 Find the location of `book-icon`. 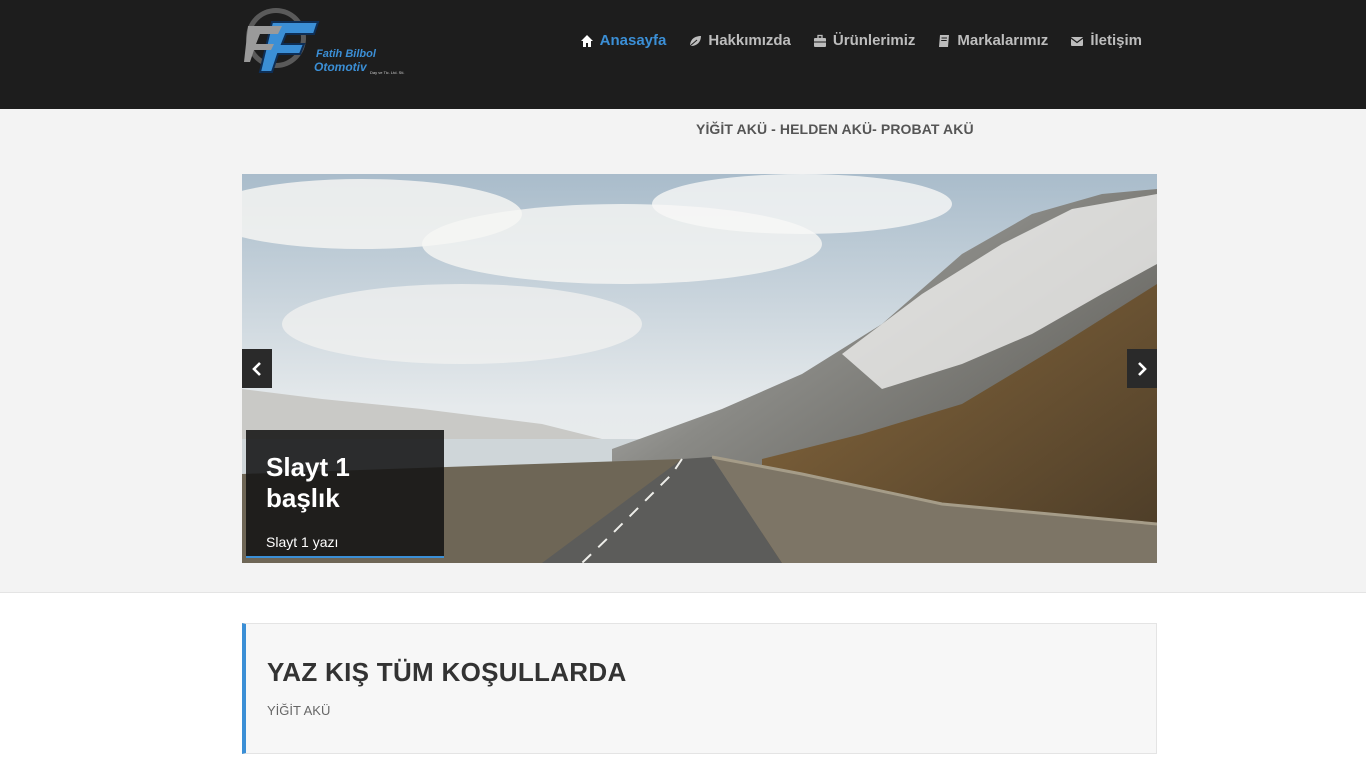

book-icon is located at coordinates (944, 40).